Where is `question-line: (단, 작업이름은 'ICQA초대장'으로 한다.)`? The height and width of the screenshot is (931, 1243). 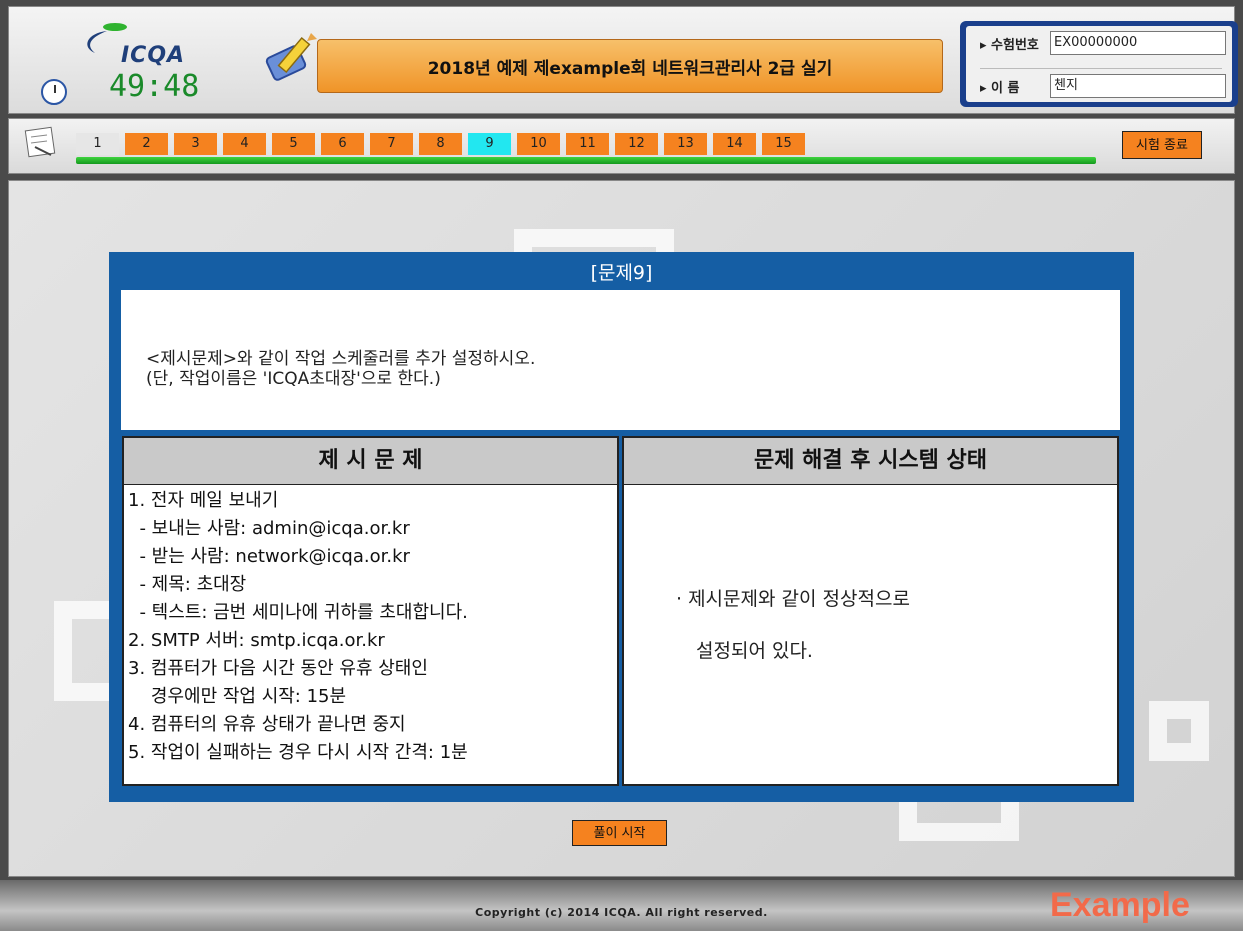
question-line: (단, 작업이름은 'ICQA초대장'으로 한다.) is located at coordinates (293, 379).